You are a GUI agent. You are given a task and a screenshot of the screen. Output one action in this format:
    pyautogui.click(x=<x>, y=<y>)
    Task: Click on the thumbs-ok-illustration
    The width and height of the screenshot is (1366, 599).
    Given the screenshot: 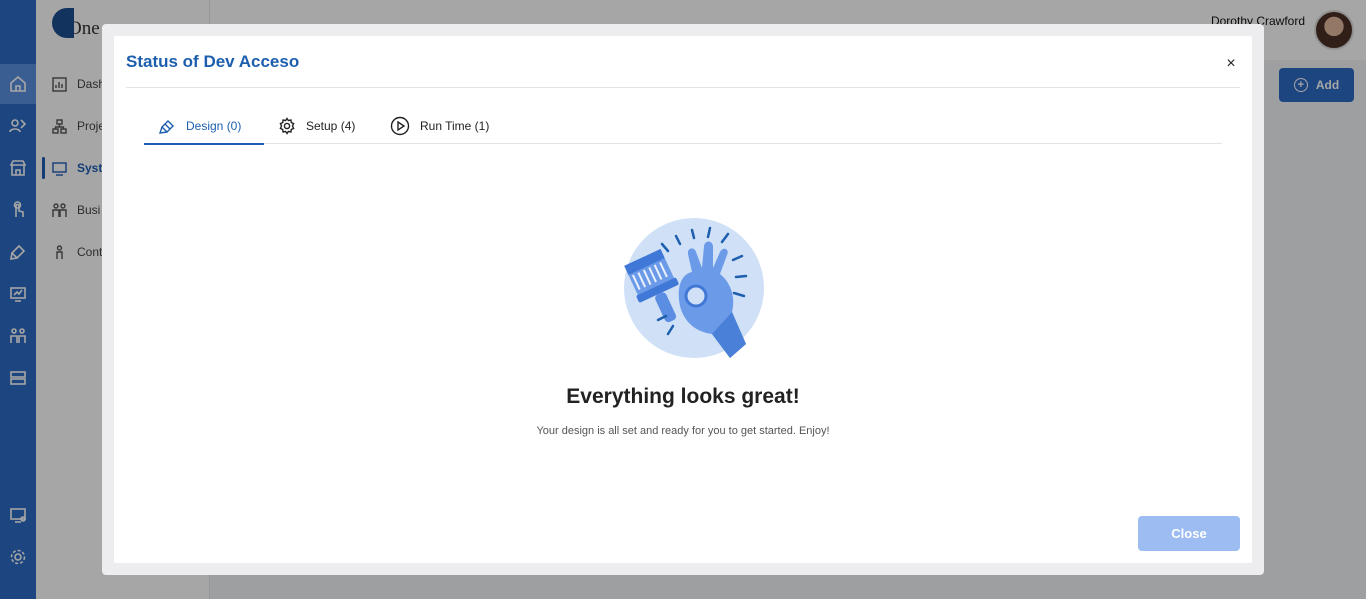 What is the action you would take?
    pyautogui.click(x=694, y=288)
    